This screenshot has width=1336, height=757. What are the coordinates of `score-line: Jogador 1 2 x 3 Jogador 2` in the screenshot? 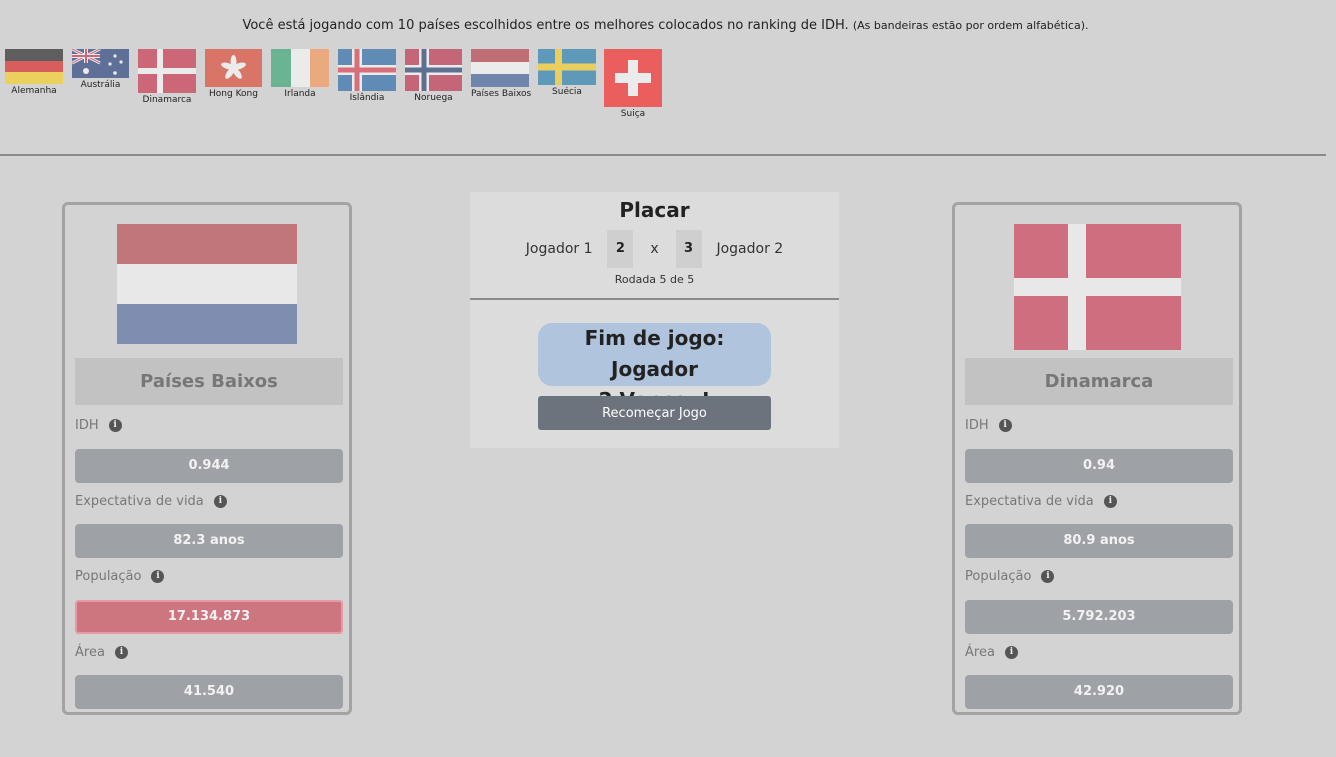 It's located at (654, 249).